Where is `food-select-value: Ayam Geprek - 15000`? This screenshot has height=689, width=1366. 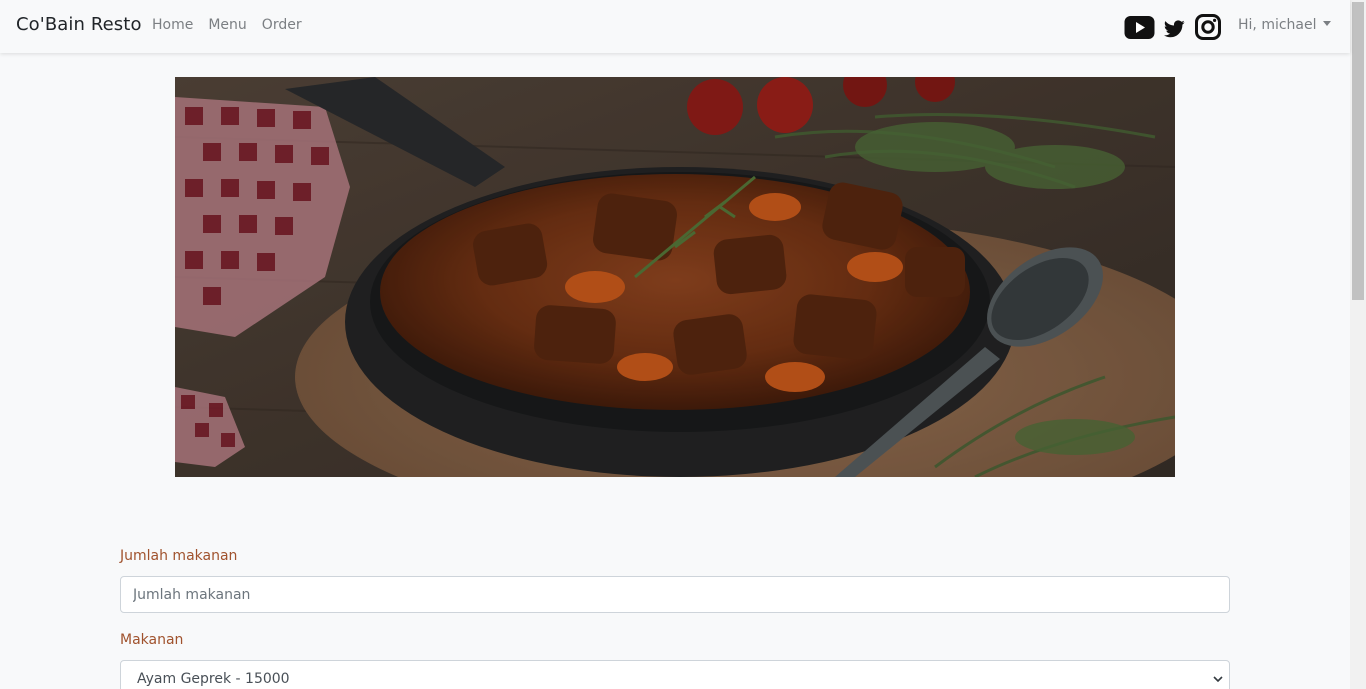
food-select-value: Ayam Geprek - 15000 is located at coordinates (213, 679).